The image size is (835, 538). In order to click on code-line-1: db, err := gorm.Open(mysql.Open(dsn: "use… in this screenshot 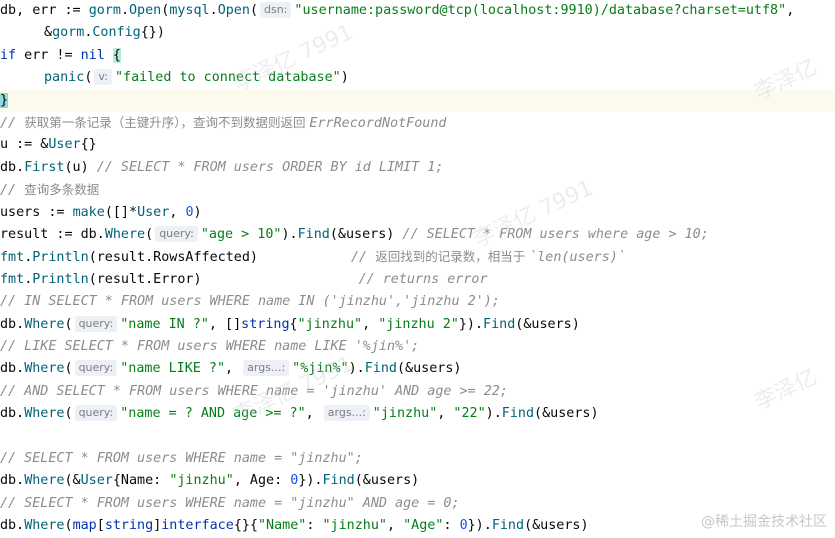, I will do `click(417, 11)`.